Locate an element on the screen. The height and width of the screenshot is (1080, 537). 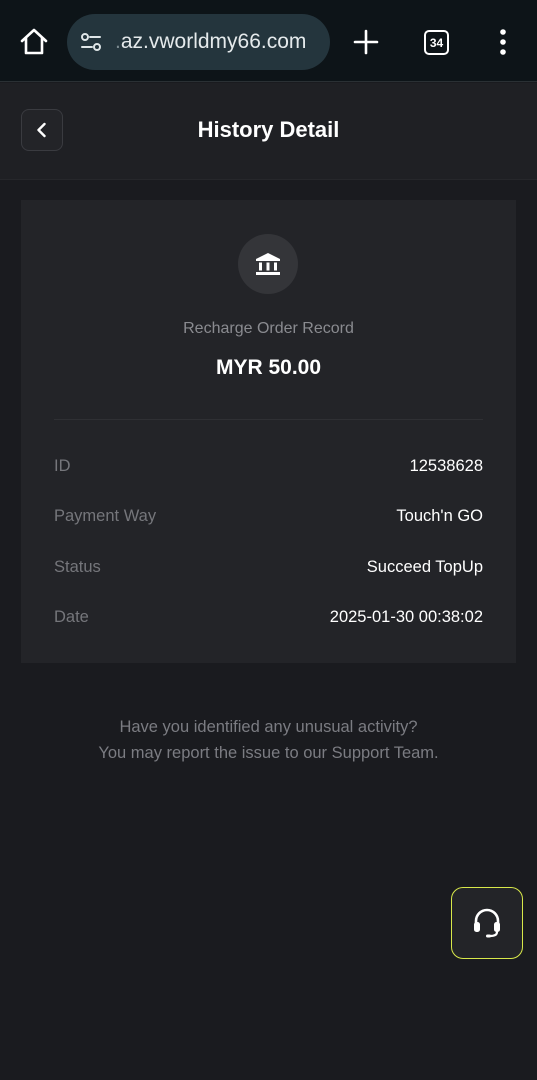
detail-label: ID is located at coordinates (62, 465).